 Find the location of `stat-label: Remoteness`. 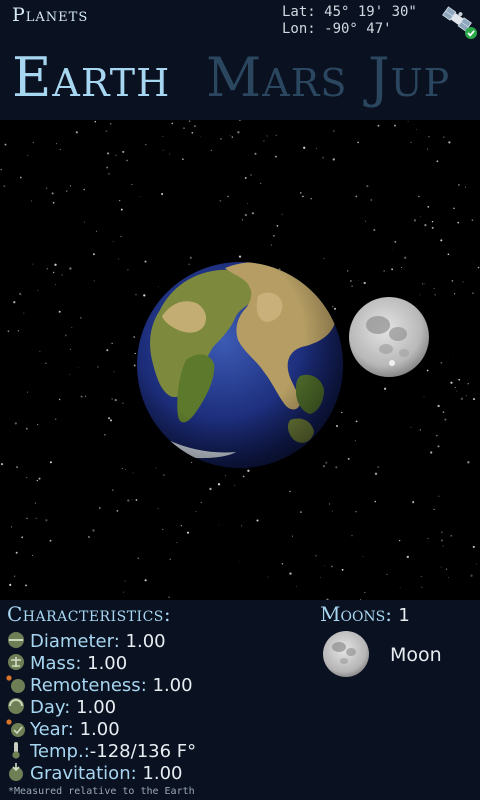

stat-label: Remoteness is located at coordinates (85, 685).